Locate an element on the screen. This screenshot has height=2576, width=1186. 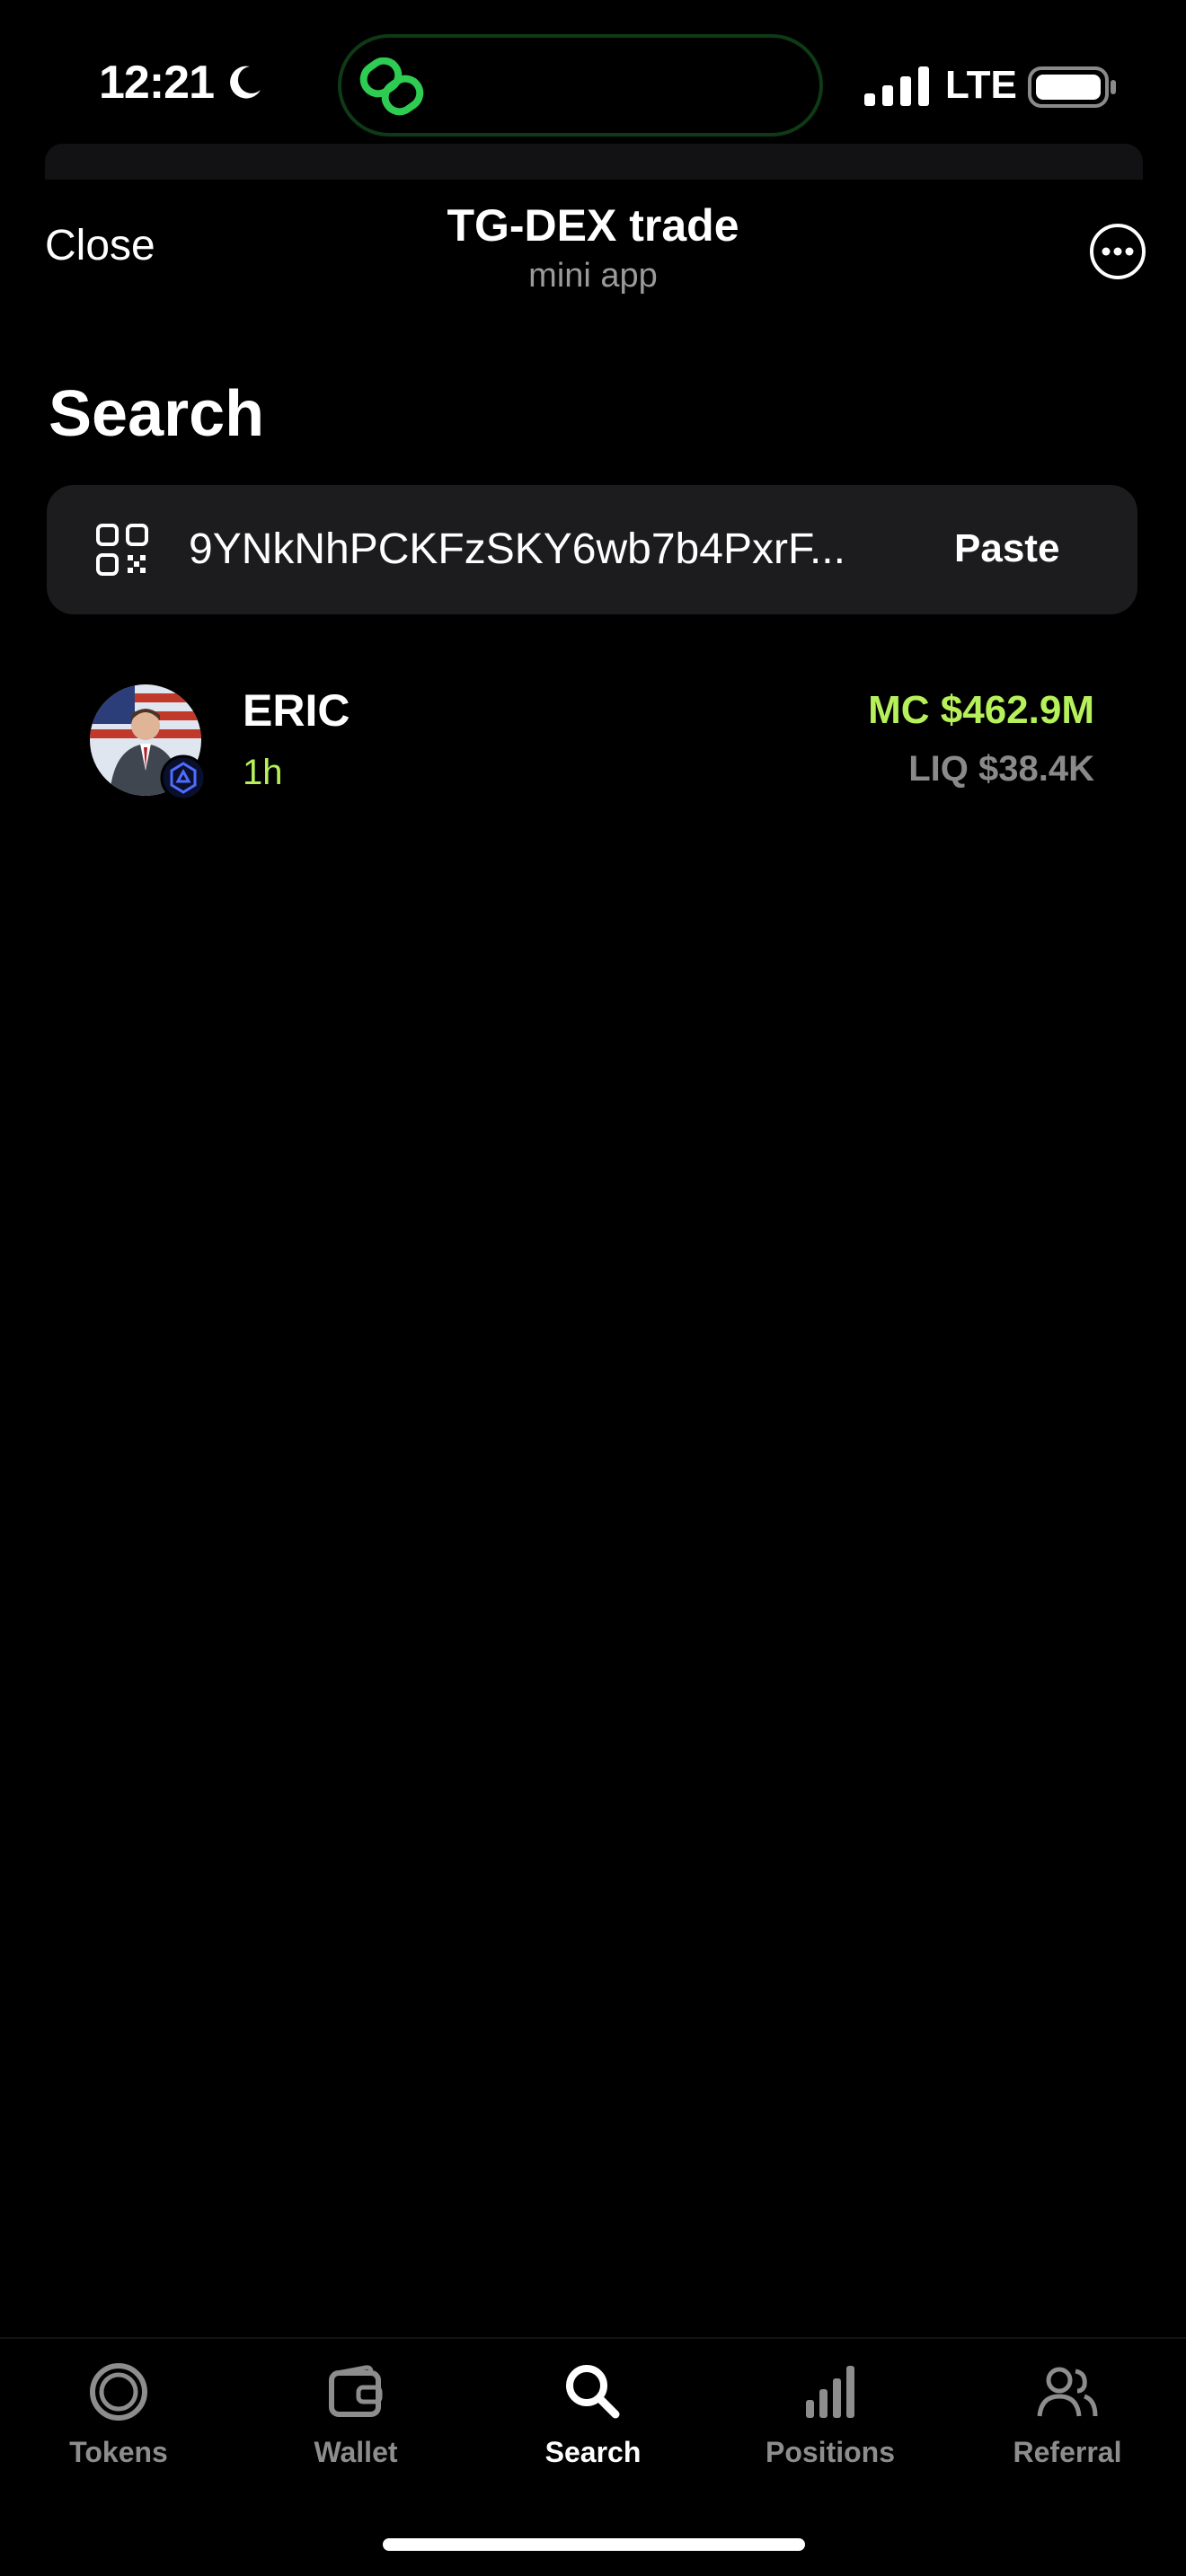
token-age: 1h is located at coordinates (263, 772).